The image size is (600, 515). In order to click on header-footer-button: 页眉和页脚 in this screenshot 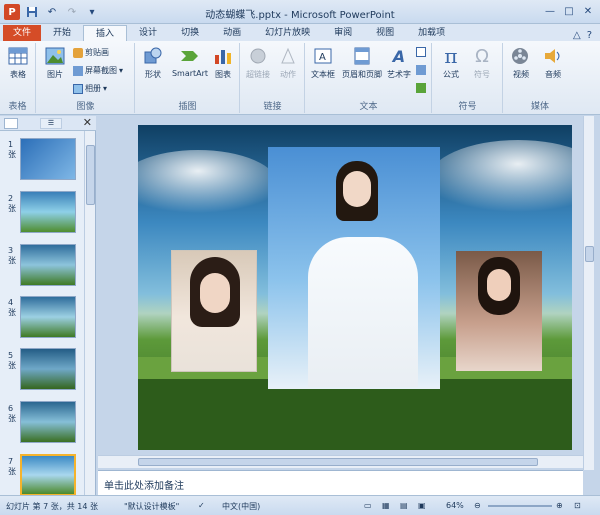, I will do `click(362, 62)`.